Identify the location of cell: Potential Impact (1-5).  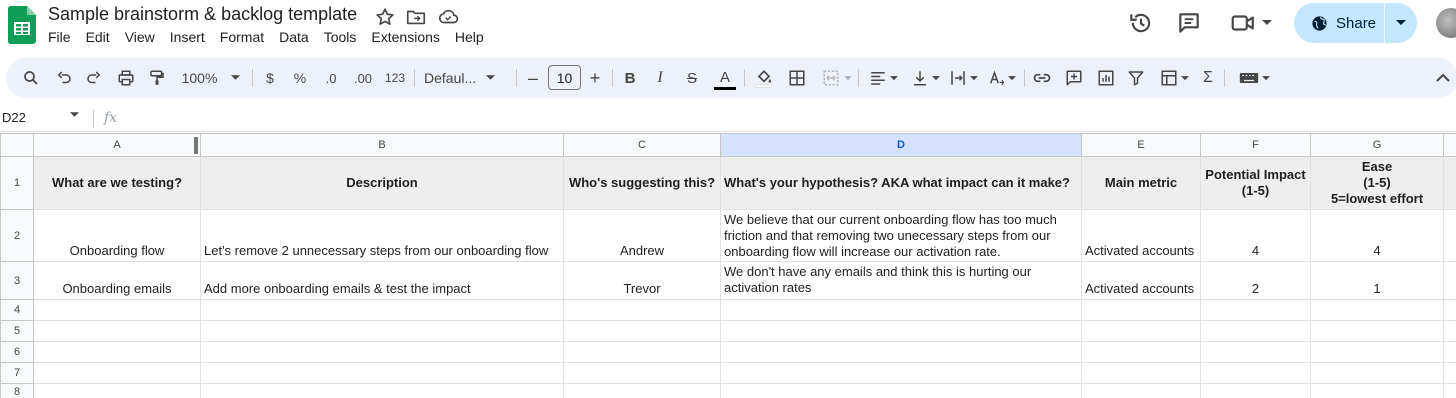
(1255, 183).